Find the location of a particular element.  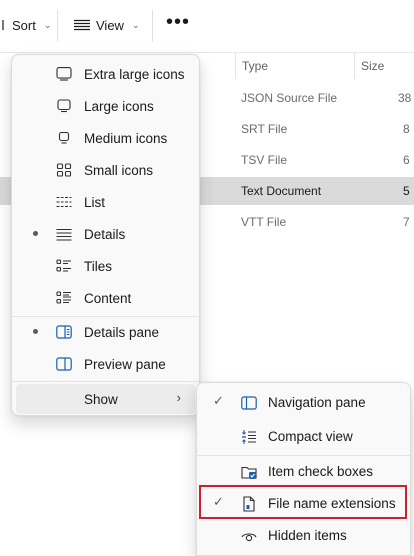

view-icon is located at coordinates (82, 25).